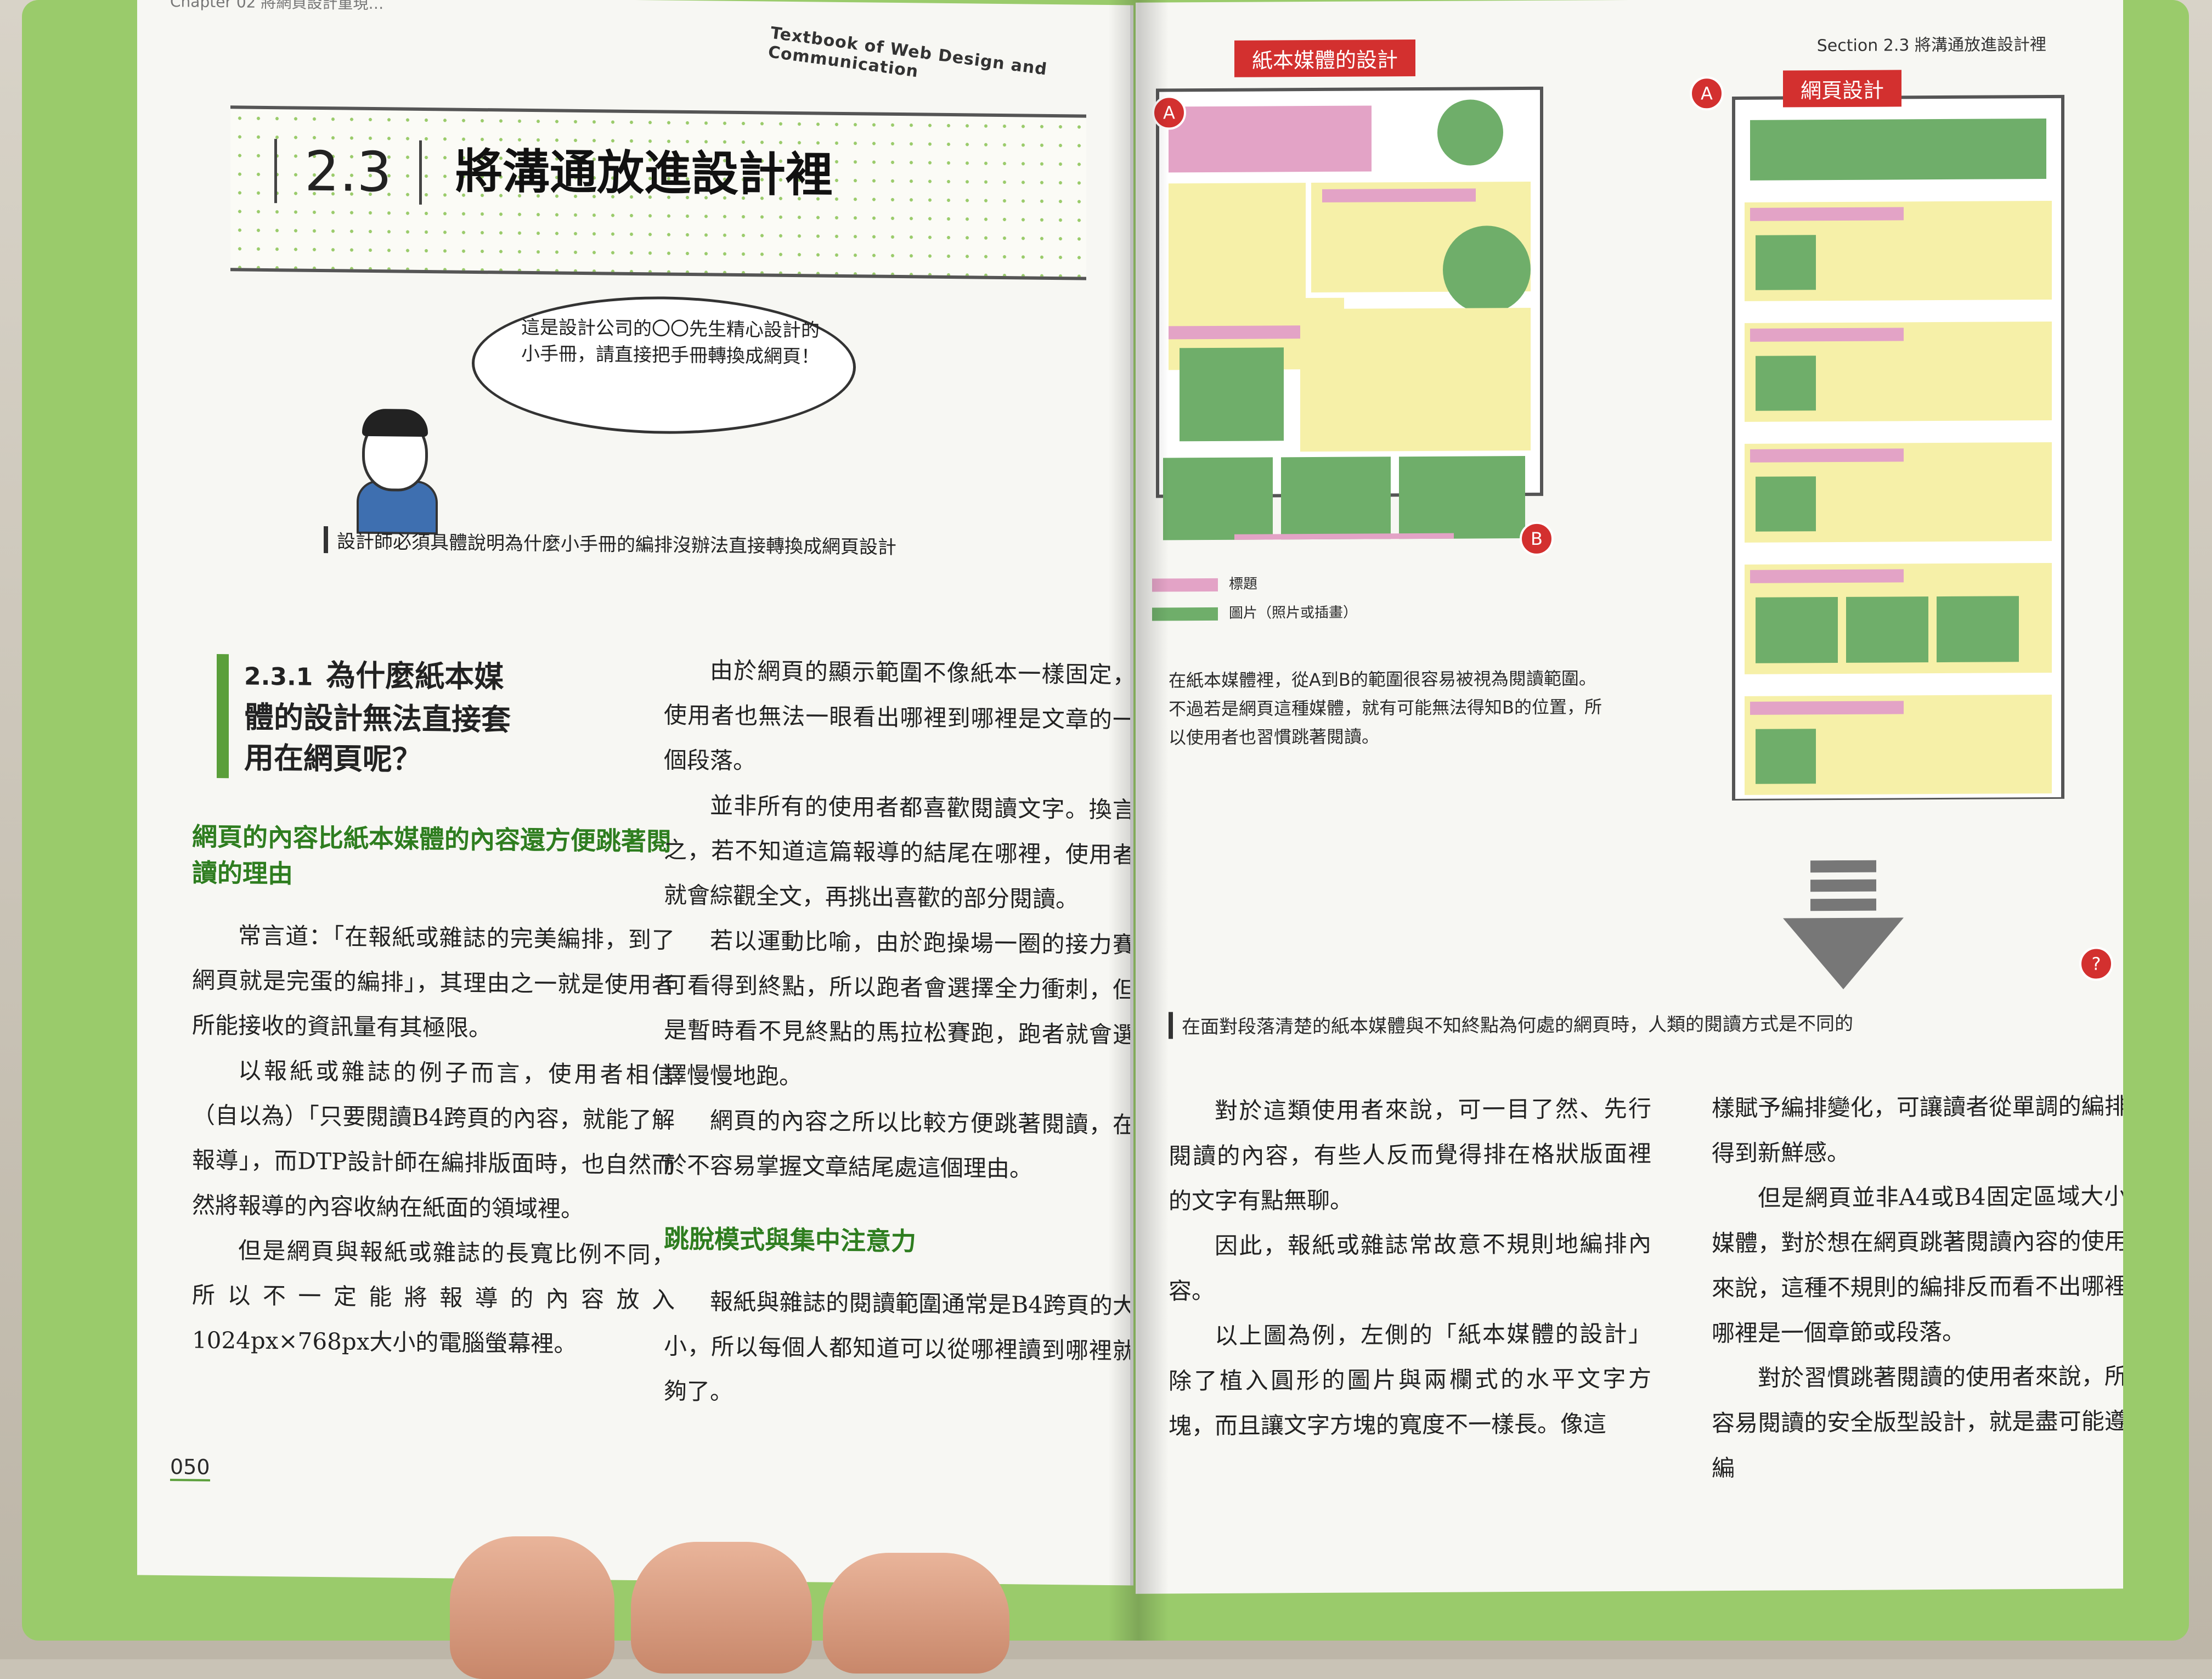 This screenshot has width=2212, height=1679. I want to click on down-arrow-icon, so click(1843, 927).